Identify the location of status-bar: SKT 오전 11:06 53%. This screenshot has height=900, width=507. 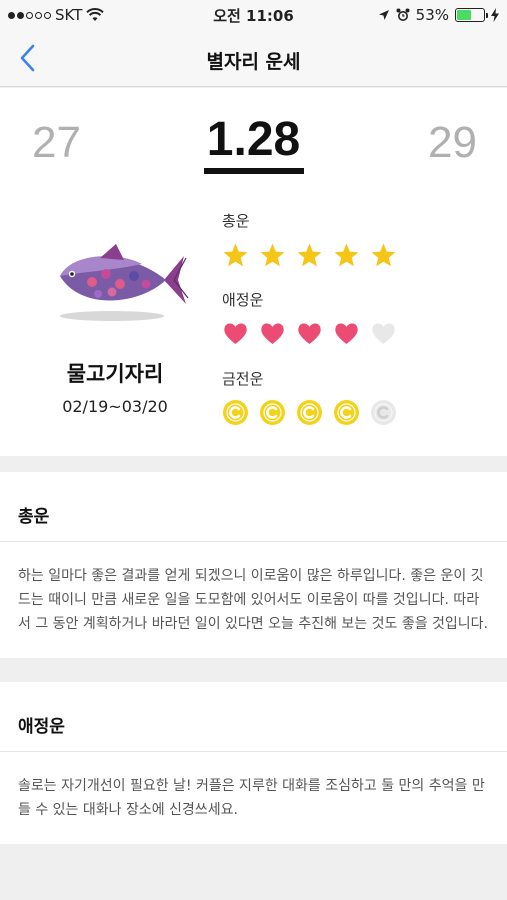
(253, 15).